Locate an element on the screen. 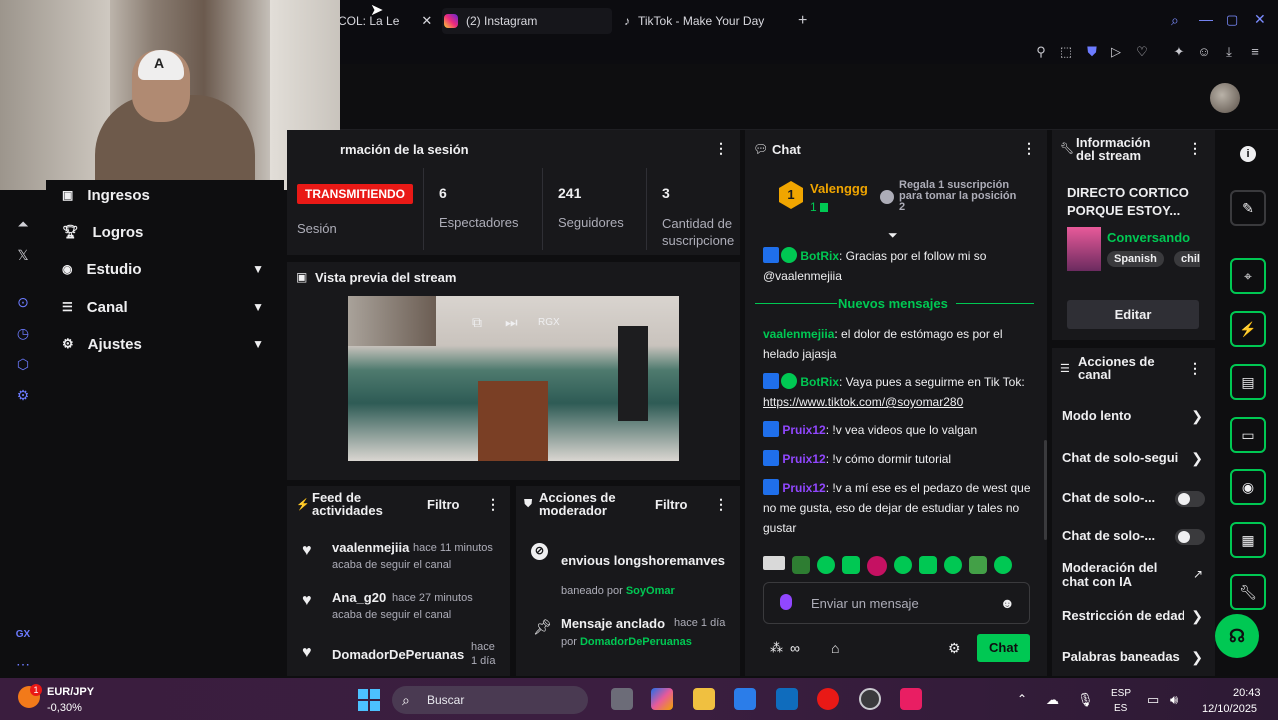 This screenshot has width=1278, height=720. task-view-icon is located at coordinates (622, 699).